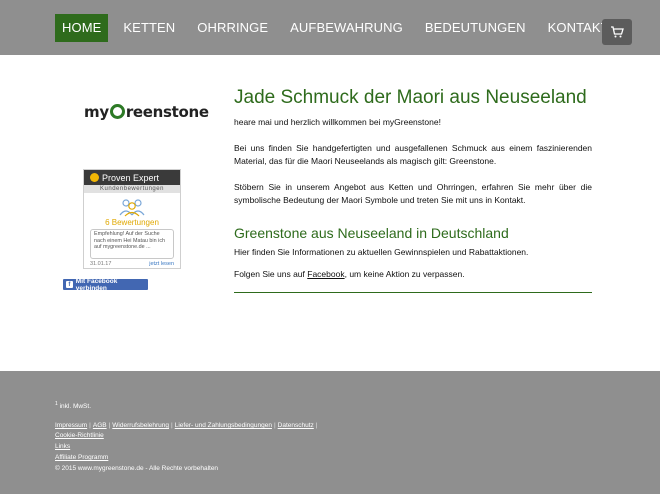 Image resolution: width=660 pixels, height=494 pixels. Describe the element at coordinates (74, 407) in the screenshot. I see `footnote-text: inkl. MwSt.` at that location.